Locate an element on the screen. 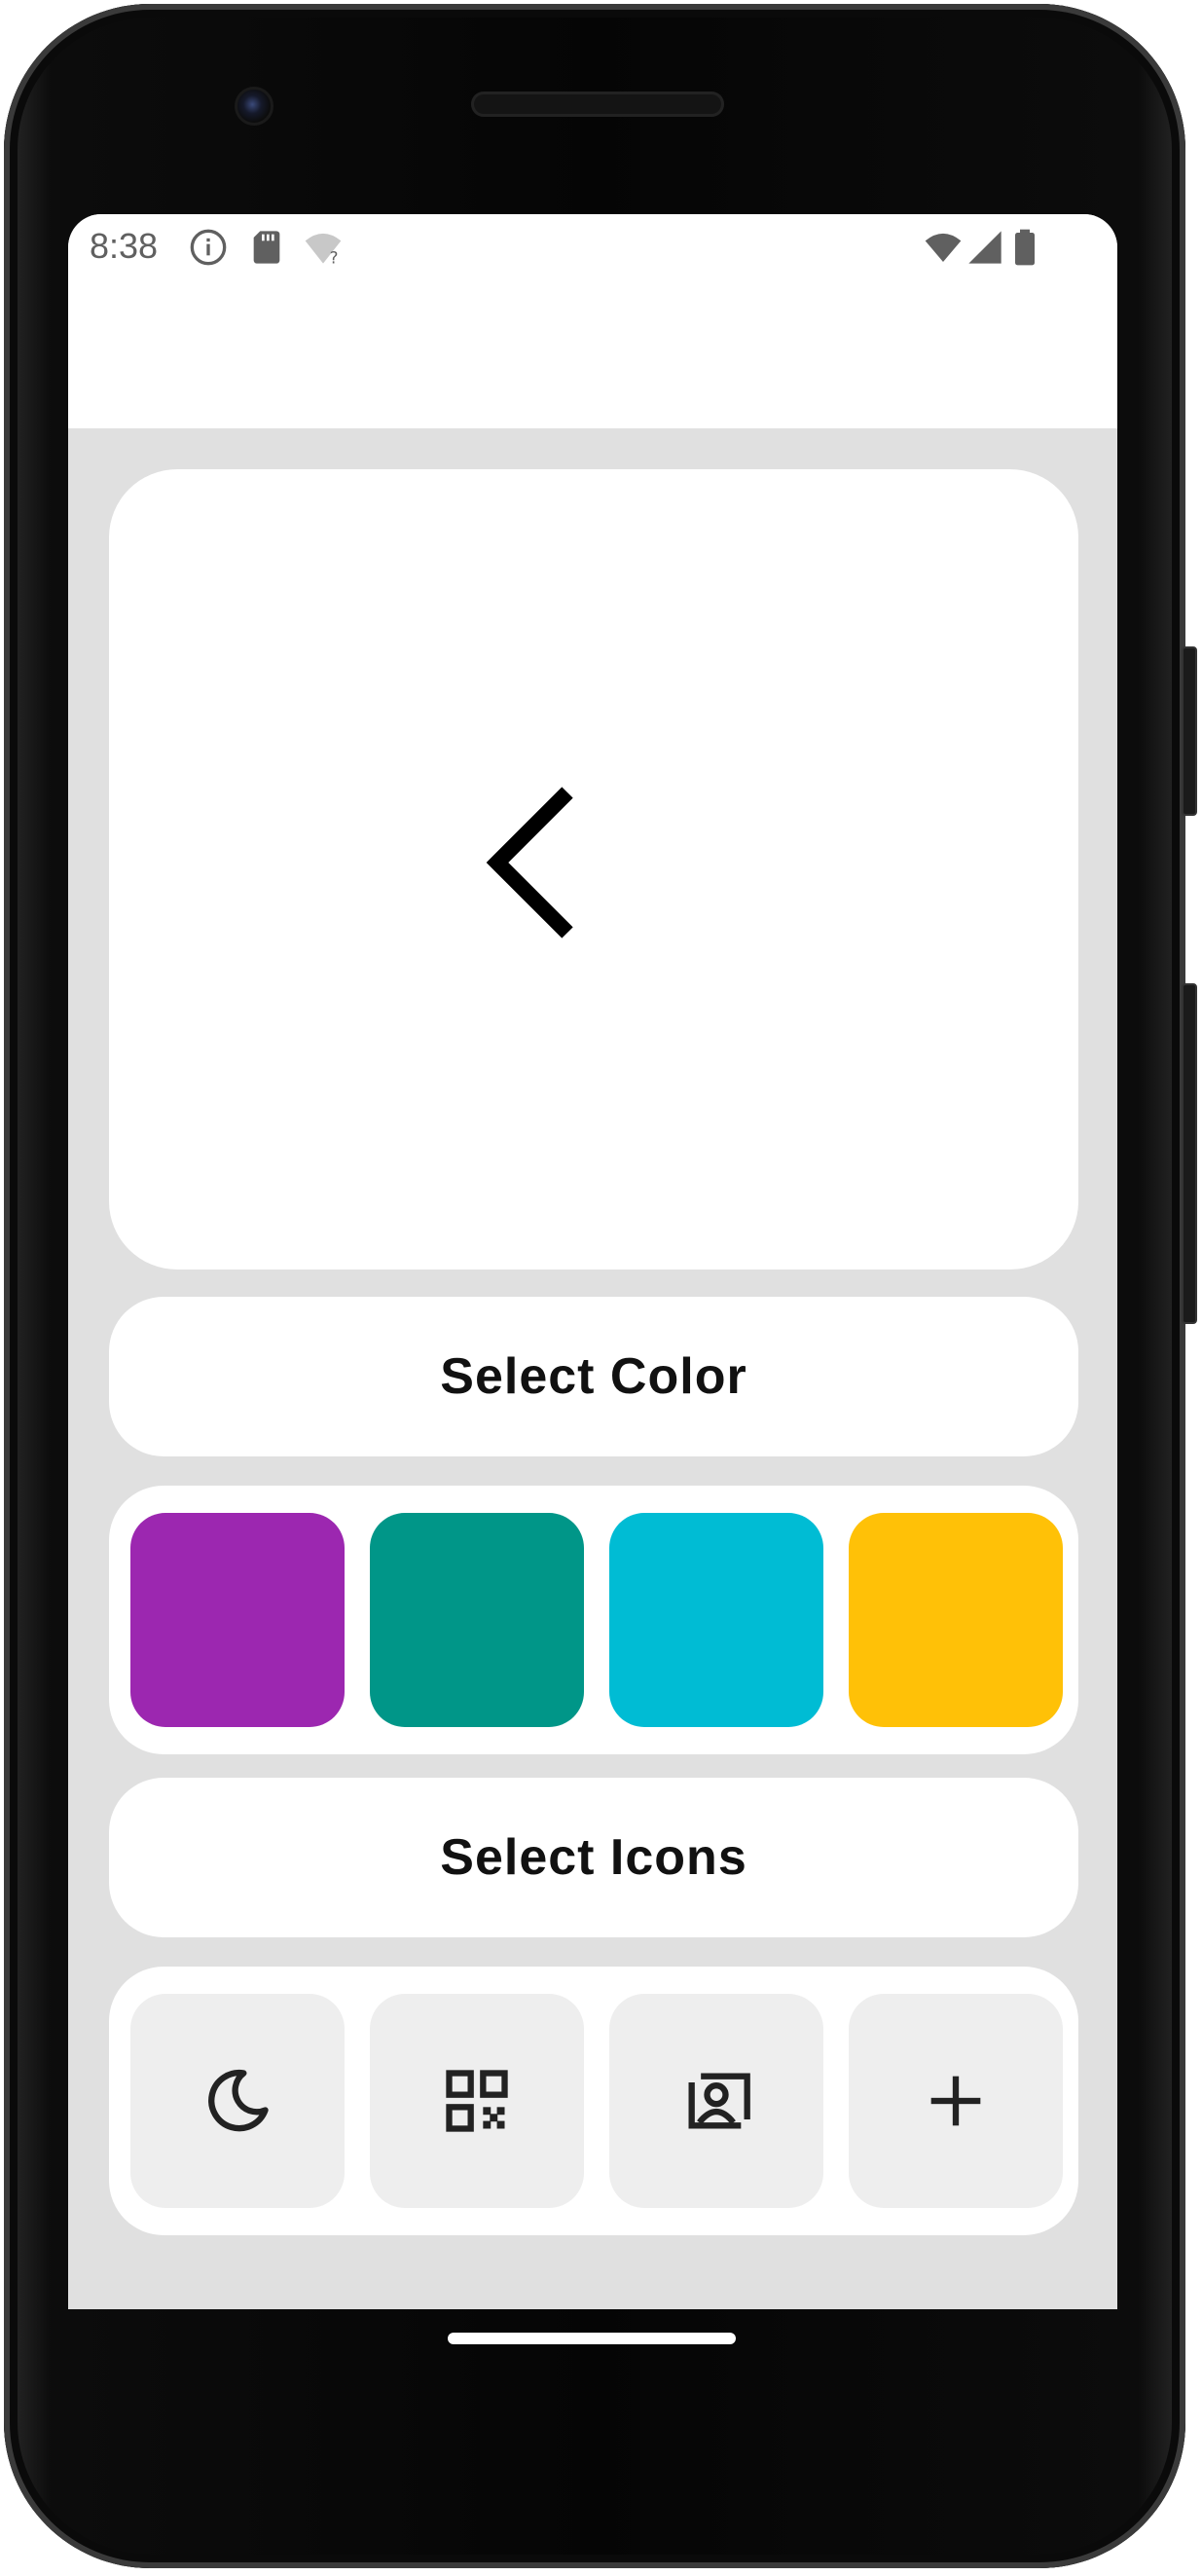 The width and height of the screenshot is (1202, 2576). info-icon is located at coordinates (208, 247).